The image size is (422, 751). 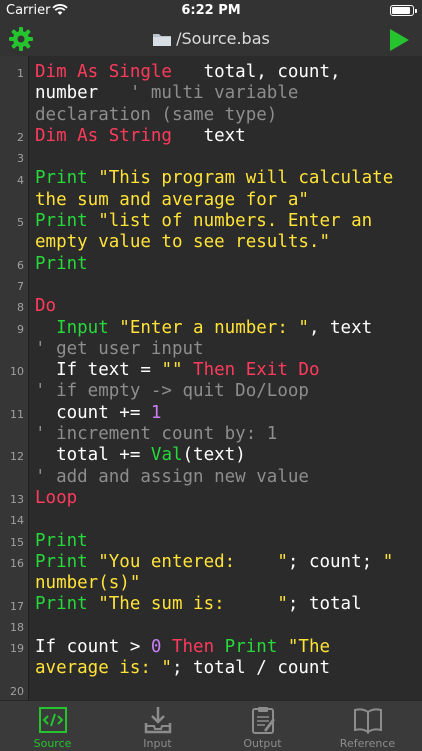 I want to click on code-token: "You entered: ", so click(x=193, y=561).